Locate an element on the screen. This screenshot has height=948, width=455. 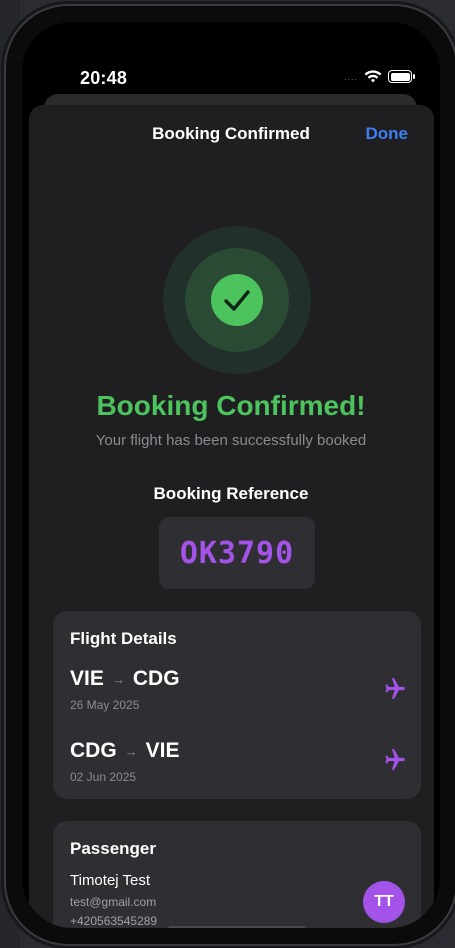
checkmark-icon is located at coordinates (237, 300).